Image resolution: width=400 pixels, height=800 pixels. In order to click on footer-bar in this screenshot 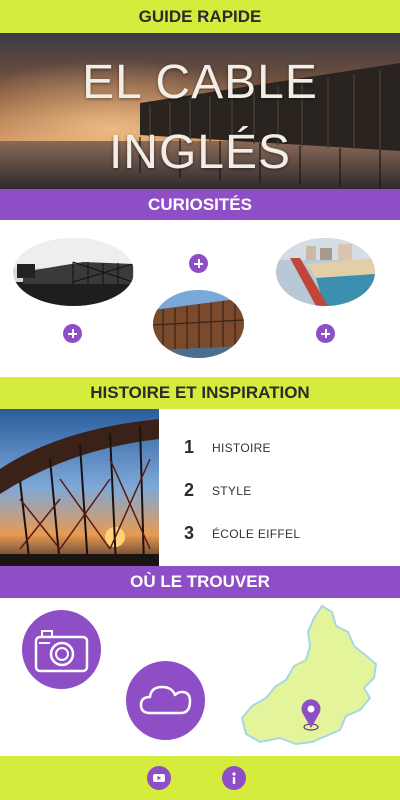, I will do `click(200, 778)`.